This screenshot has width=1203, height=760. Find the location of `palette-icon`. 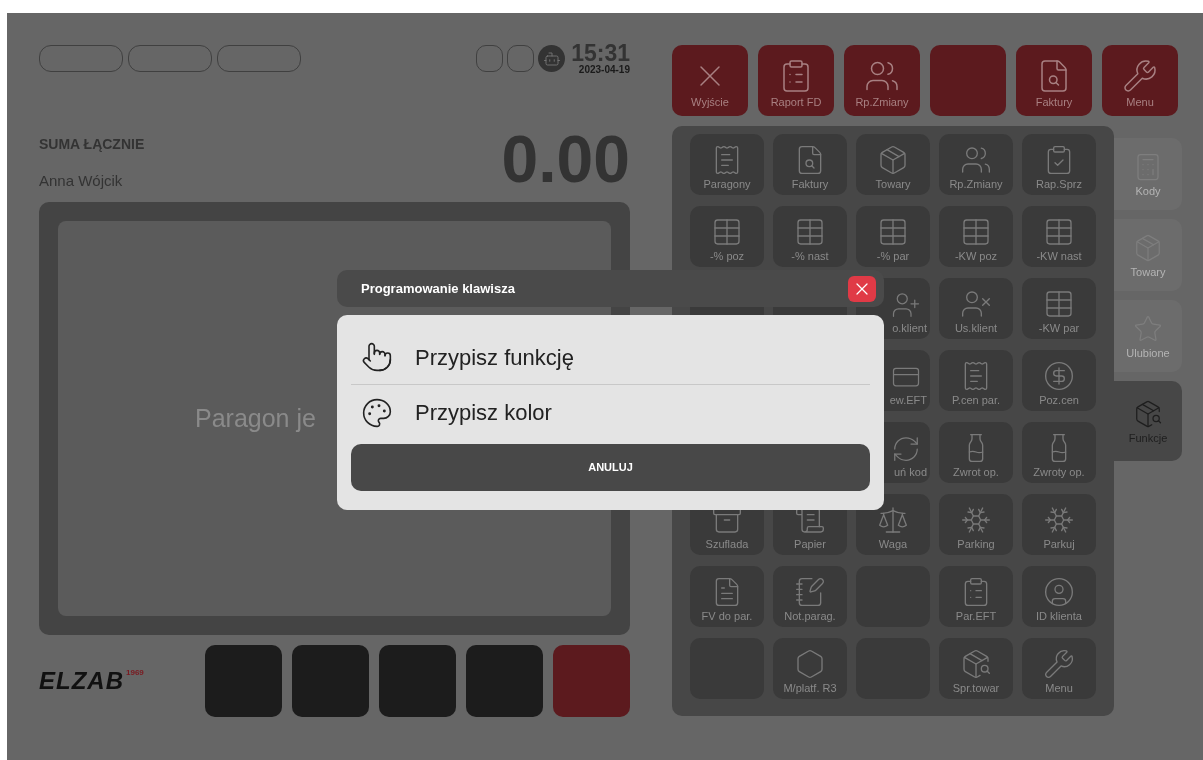

palette-icon is located at coordinates (377, 412).